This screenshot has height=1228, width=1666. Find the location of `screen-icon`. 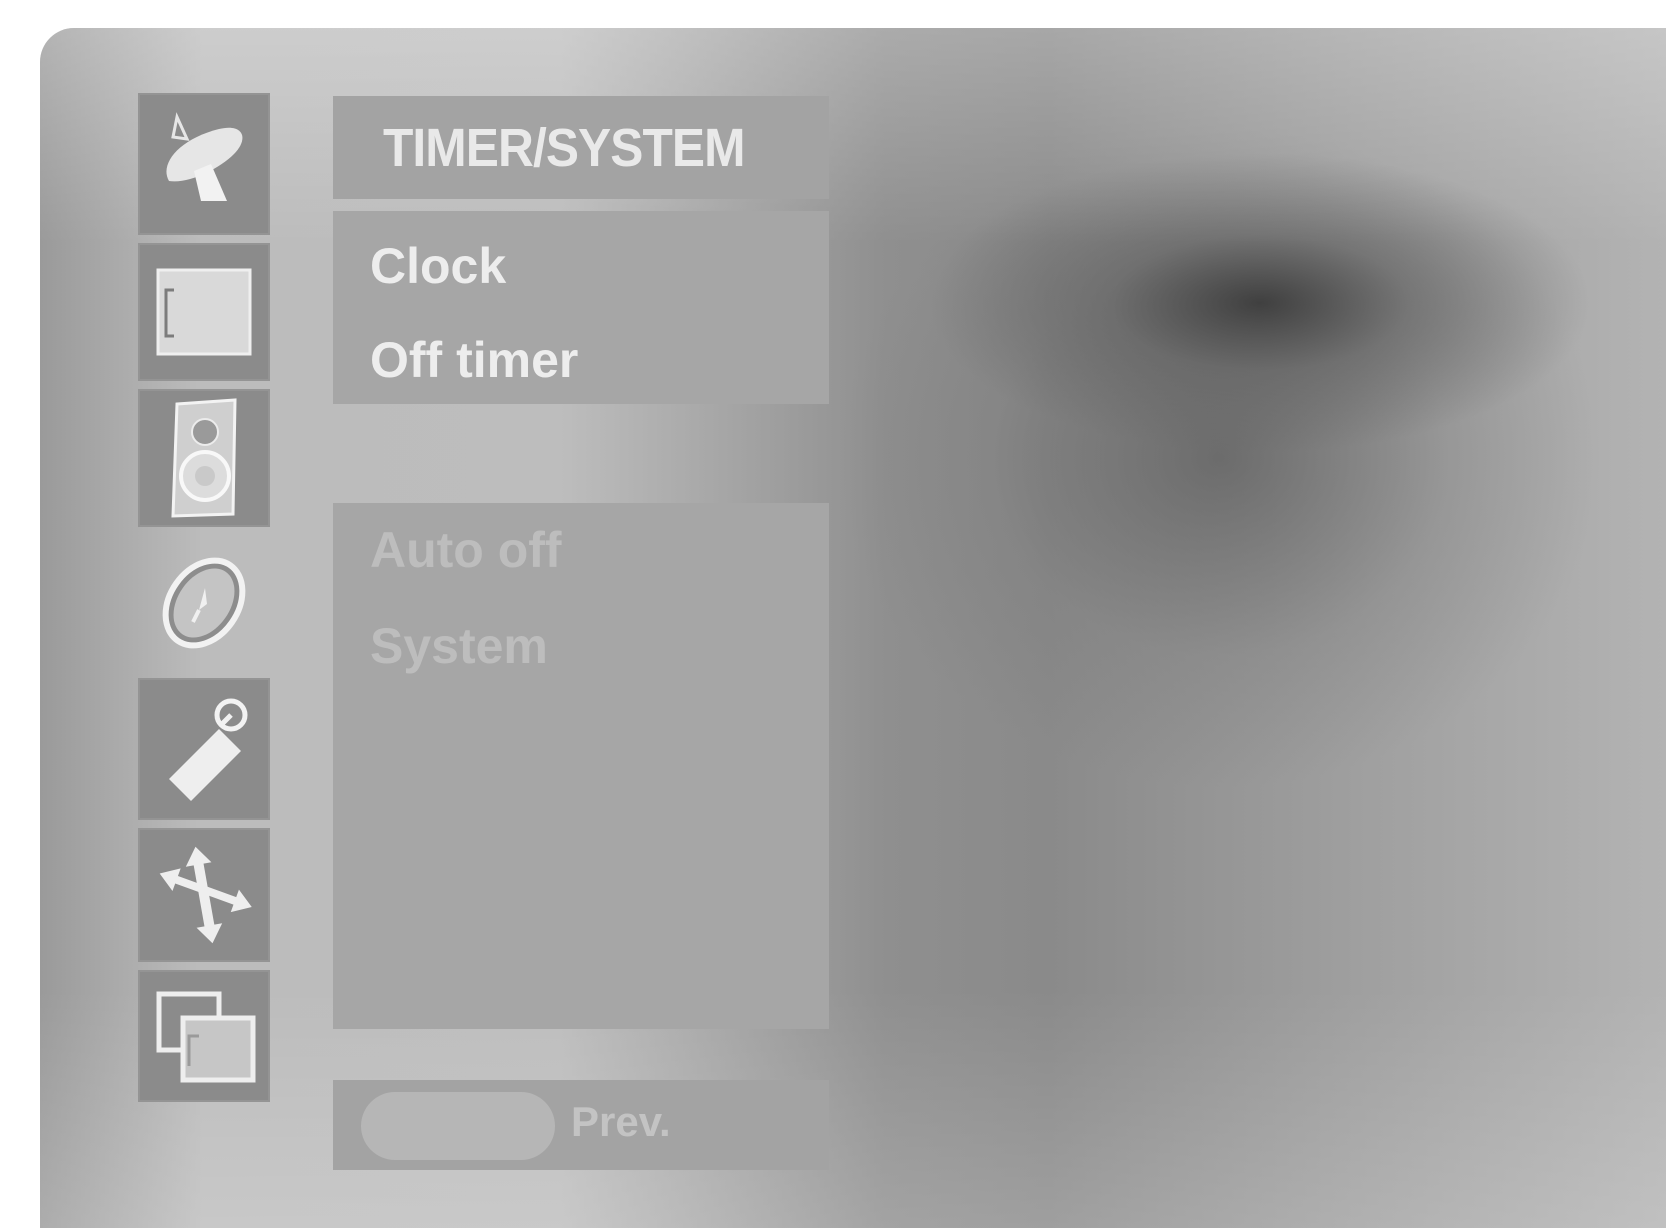

screen-icon is located at coordinates (204, 312).